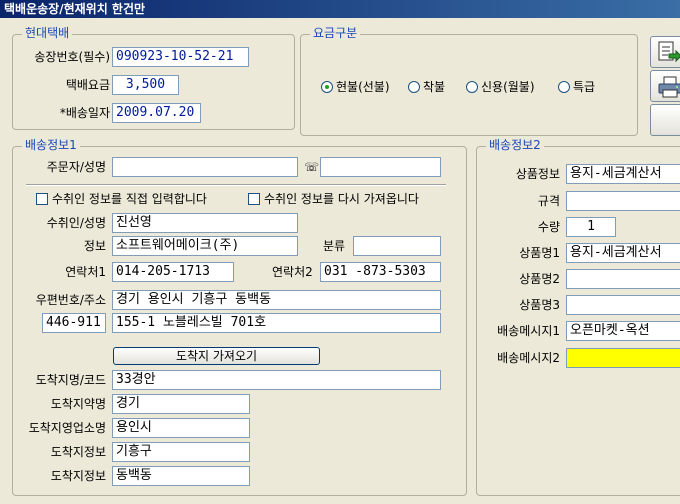 This screenshot has width=680, height=504. I want to click on radio-credit-label: 신용(월불), so click(508, 87).